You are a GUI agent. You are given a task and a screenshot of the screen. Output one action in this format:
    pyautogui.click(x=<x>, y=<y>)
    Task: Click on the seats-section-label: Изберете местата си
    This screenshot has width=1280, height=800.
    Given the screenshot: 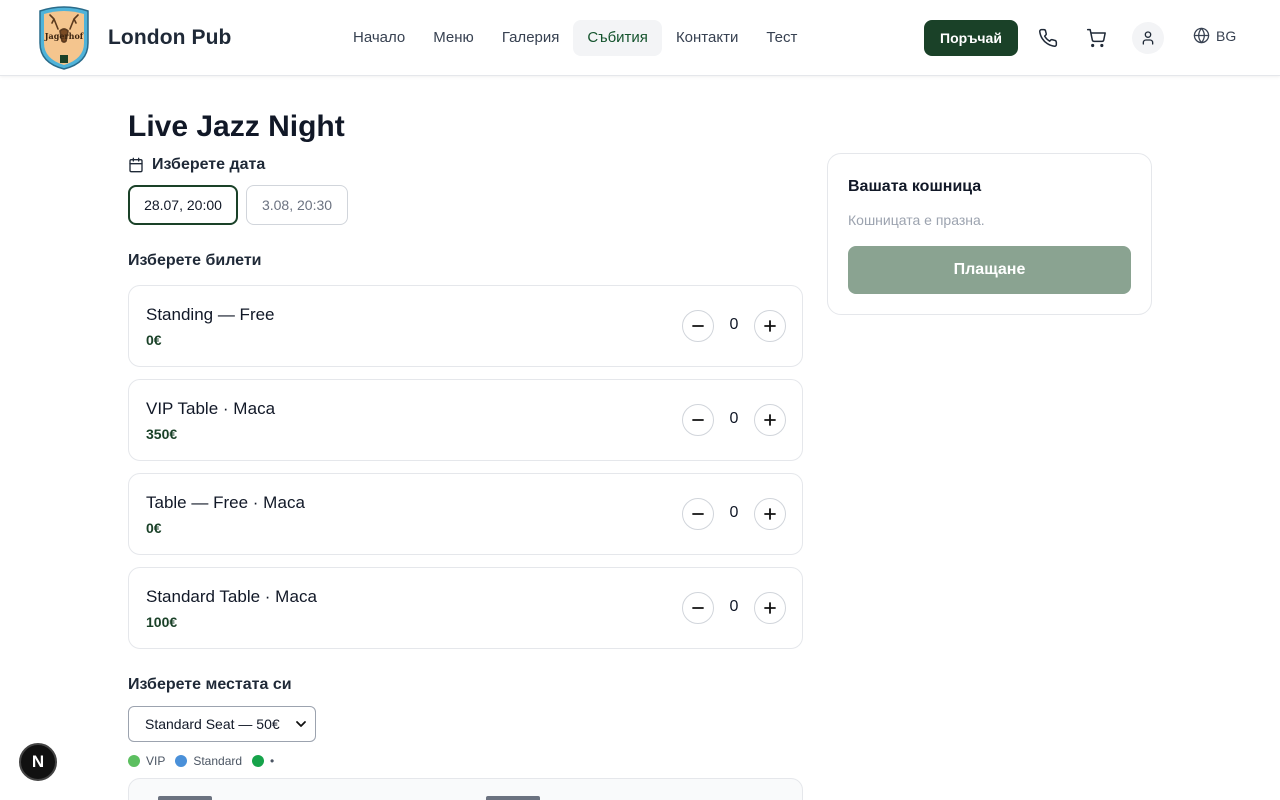 What is the action you would take?
    pyautogui.click(x=210, y=684)
    